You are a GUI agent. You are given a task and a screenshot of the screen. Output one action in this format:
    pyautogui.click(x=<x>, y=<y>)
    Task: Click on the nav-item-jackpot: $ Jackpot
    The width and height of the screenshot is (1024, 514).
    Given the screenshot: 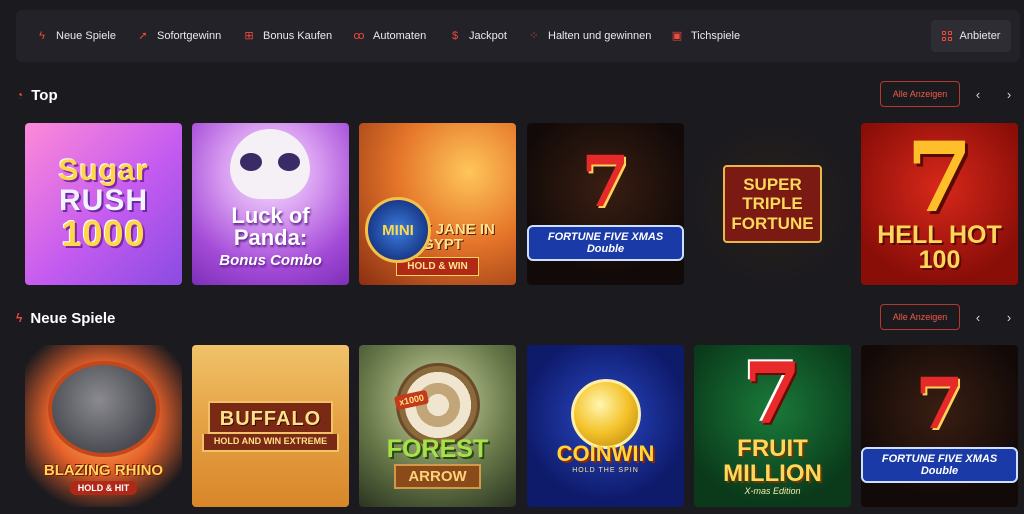 What is the action you would take?
    pyautogui.click(x=478, y=36)
    